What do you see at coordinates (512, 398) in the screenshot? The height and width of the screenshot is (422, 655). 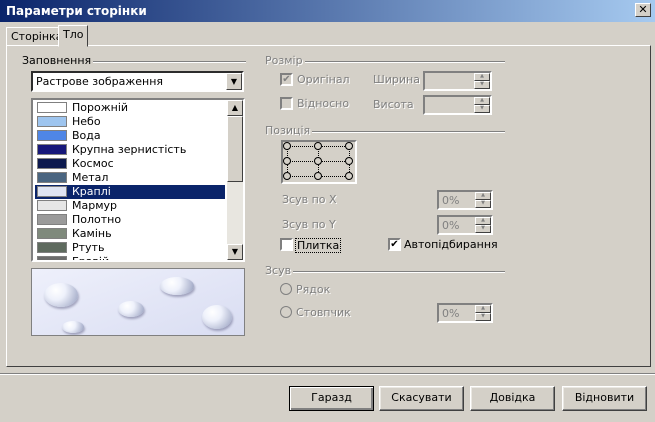 I see `help-button: Довідка` at bounding box center [512, 398].